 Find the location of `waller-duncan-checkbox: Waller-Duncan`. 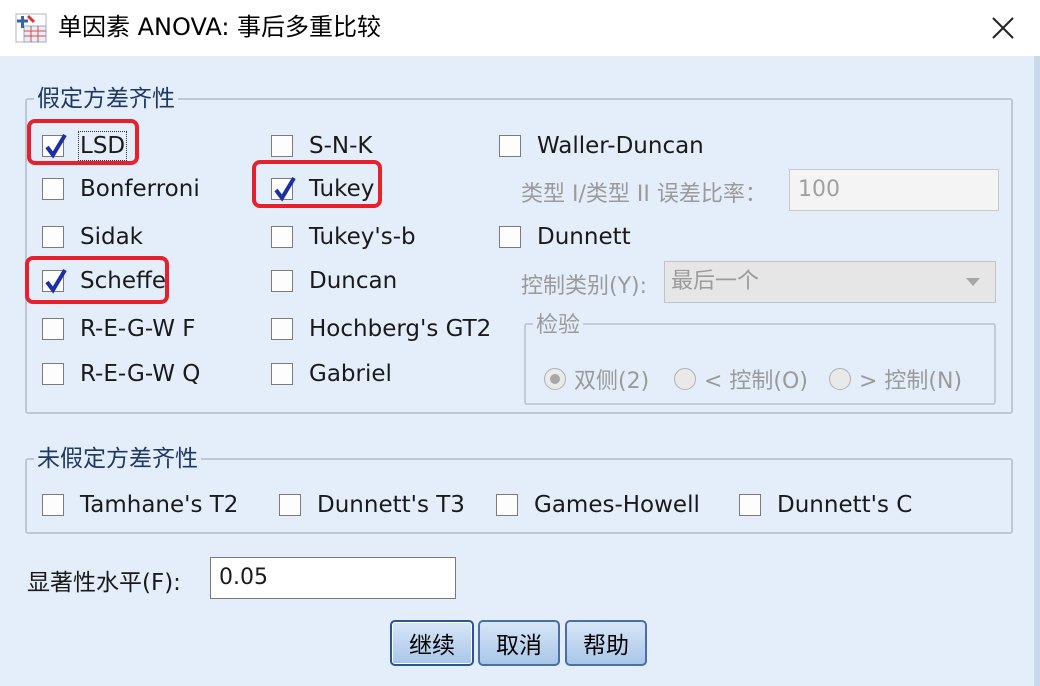

waller-duncan-checkbox: Waller-Duncan is located at coordinates (601, 146).